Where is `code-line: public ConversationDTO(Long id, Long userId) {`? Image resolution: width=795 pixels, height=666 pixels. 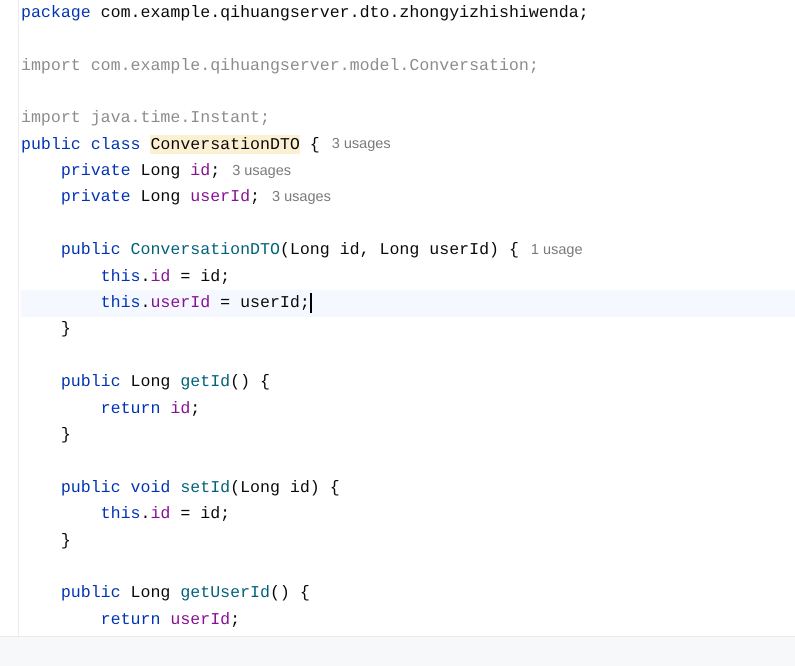
code-line: public ConversationDTO(Long id, Long userId) { is located at coordinates (289, 250).